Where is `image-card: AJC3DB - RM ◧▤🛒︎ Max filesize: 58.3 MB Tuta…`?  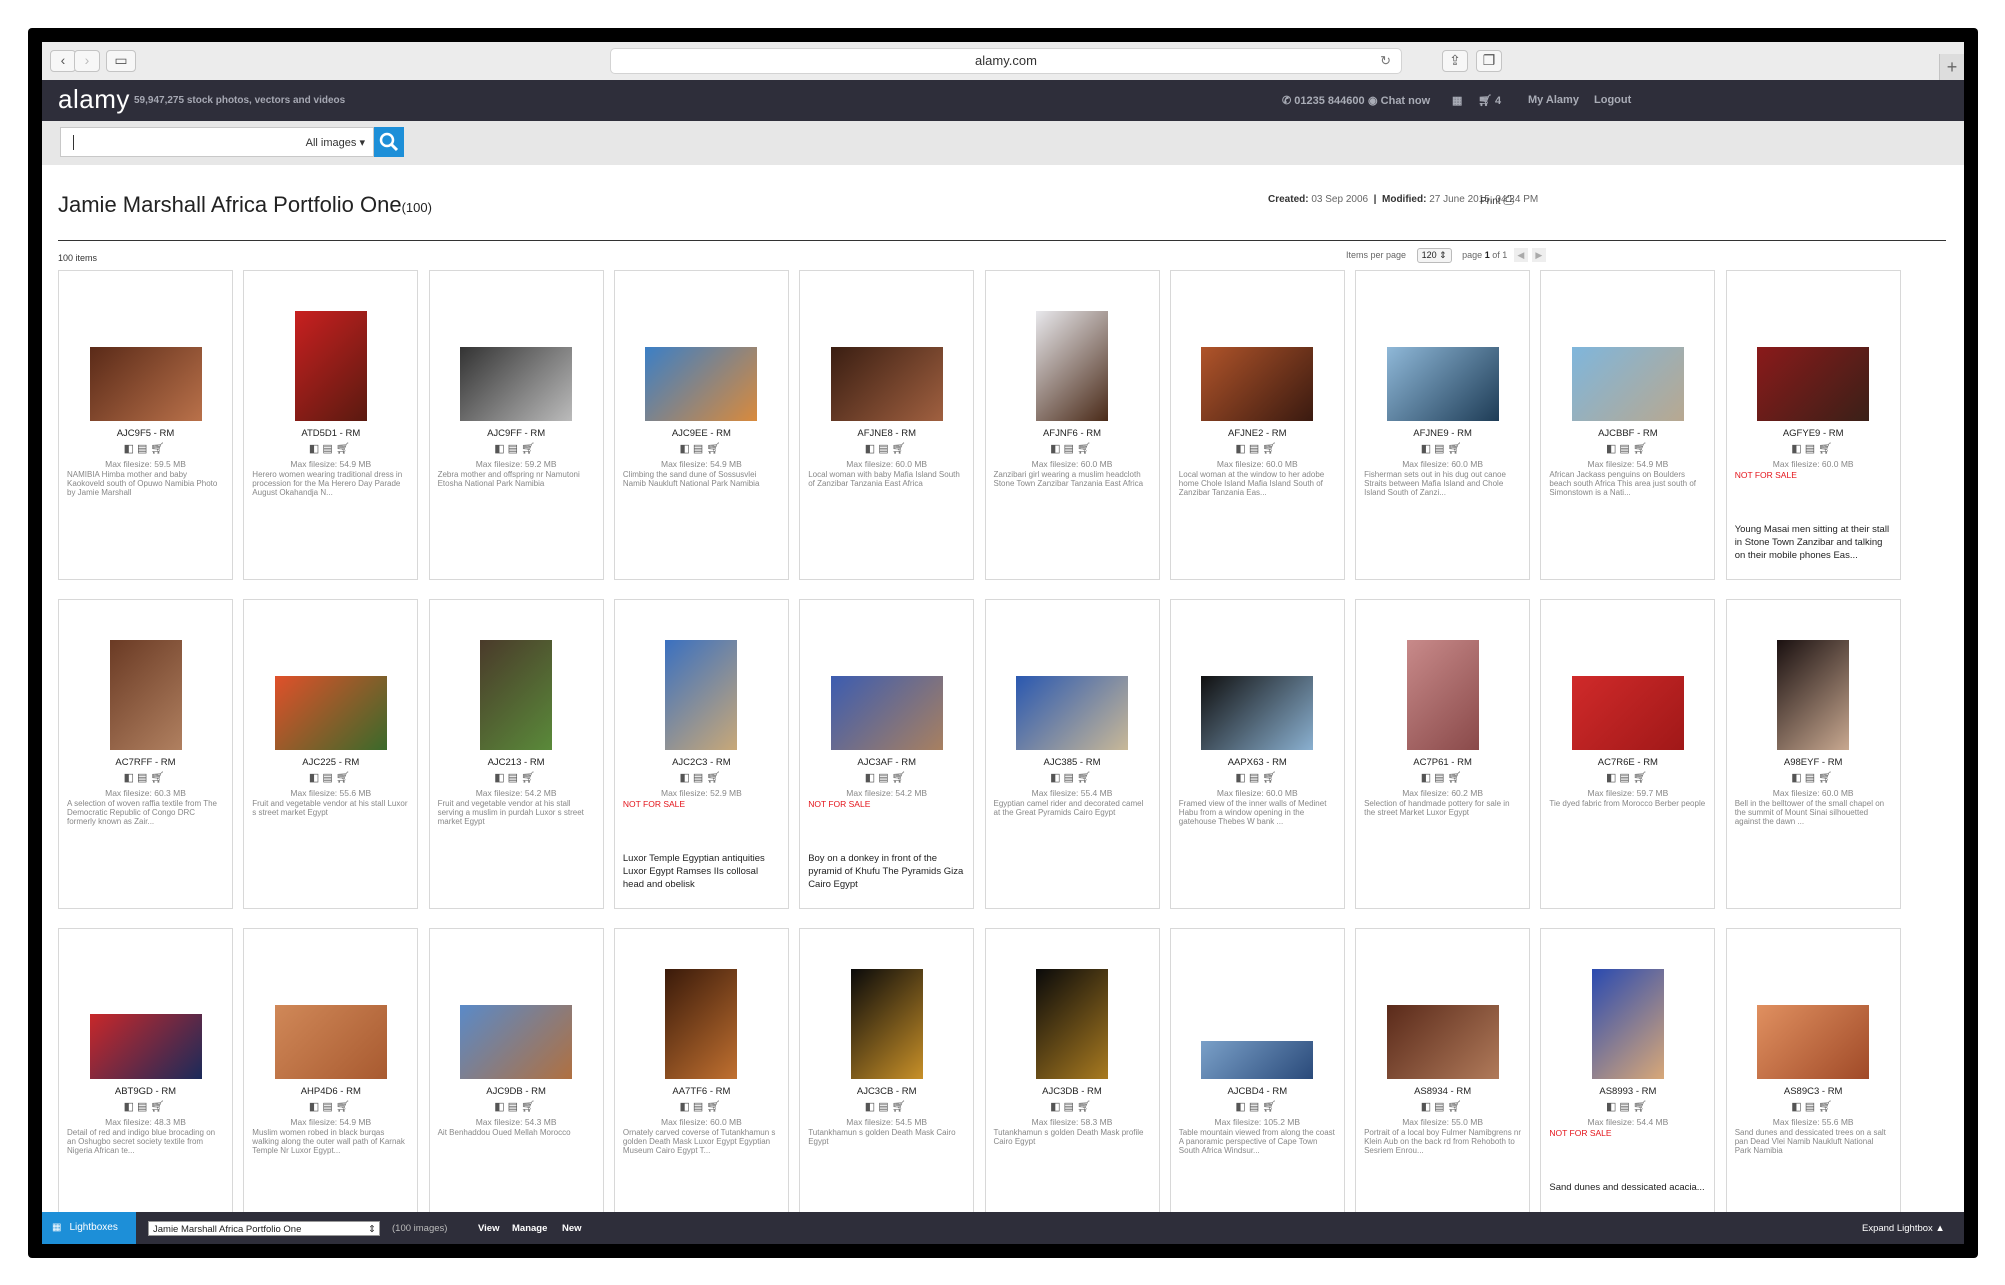
image-card: AJC3DB - RM ◧▤🛒︎ Max filesize: 58.3 MB Tuta… is located at coordinates (1072, 1083).